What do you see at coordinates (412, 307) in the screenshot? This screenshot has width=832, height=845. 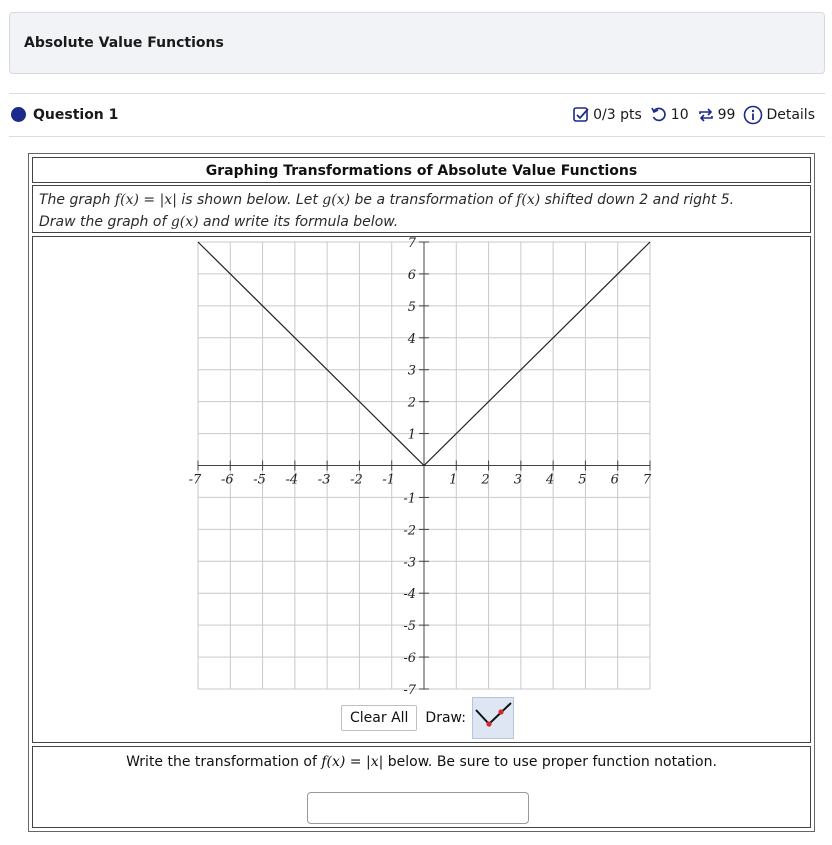 I see `y-tick-label: 5` at bounding box center [412, 307].